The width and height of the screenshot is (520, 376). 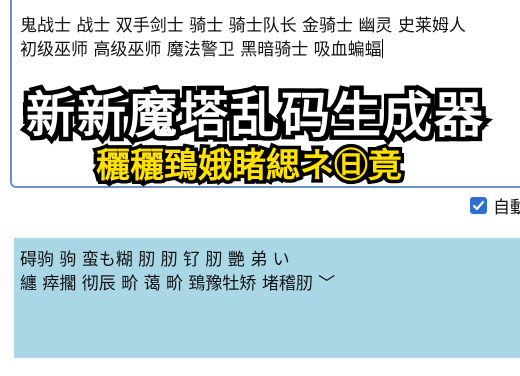 What do you see at coordinates (382, 48) in the screenshot?
I see `text-caret` at bounding box center [382, 48].